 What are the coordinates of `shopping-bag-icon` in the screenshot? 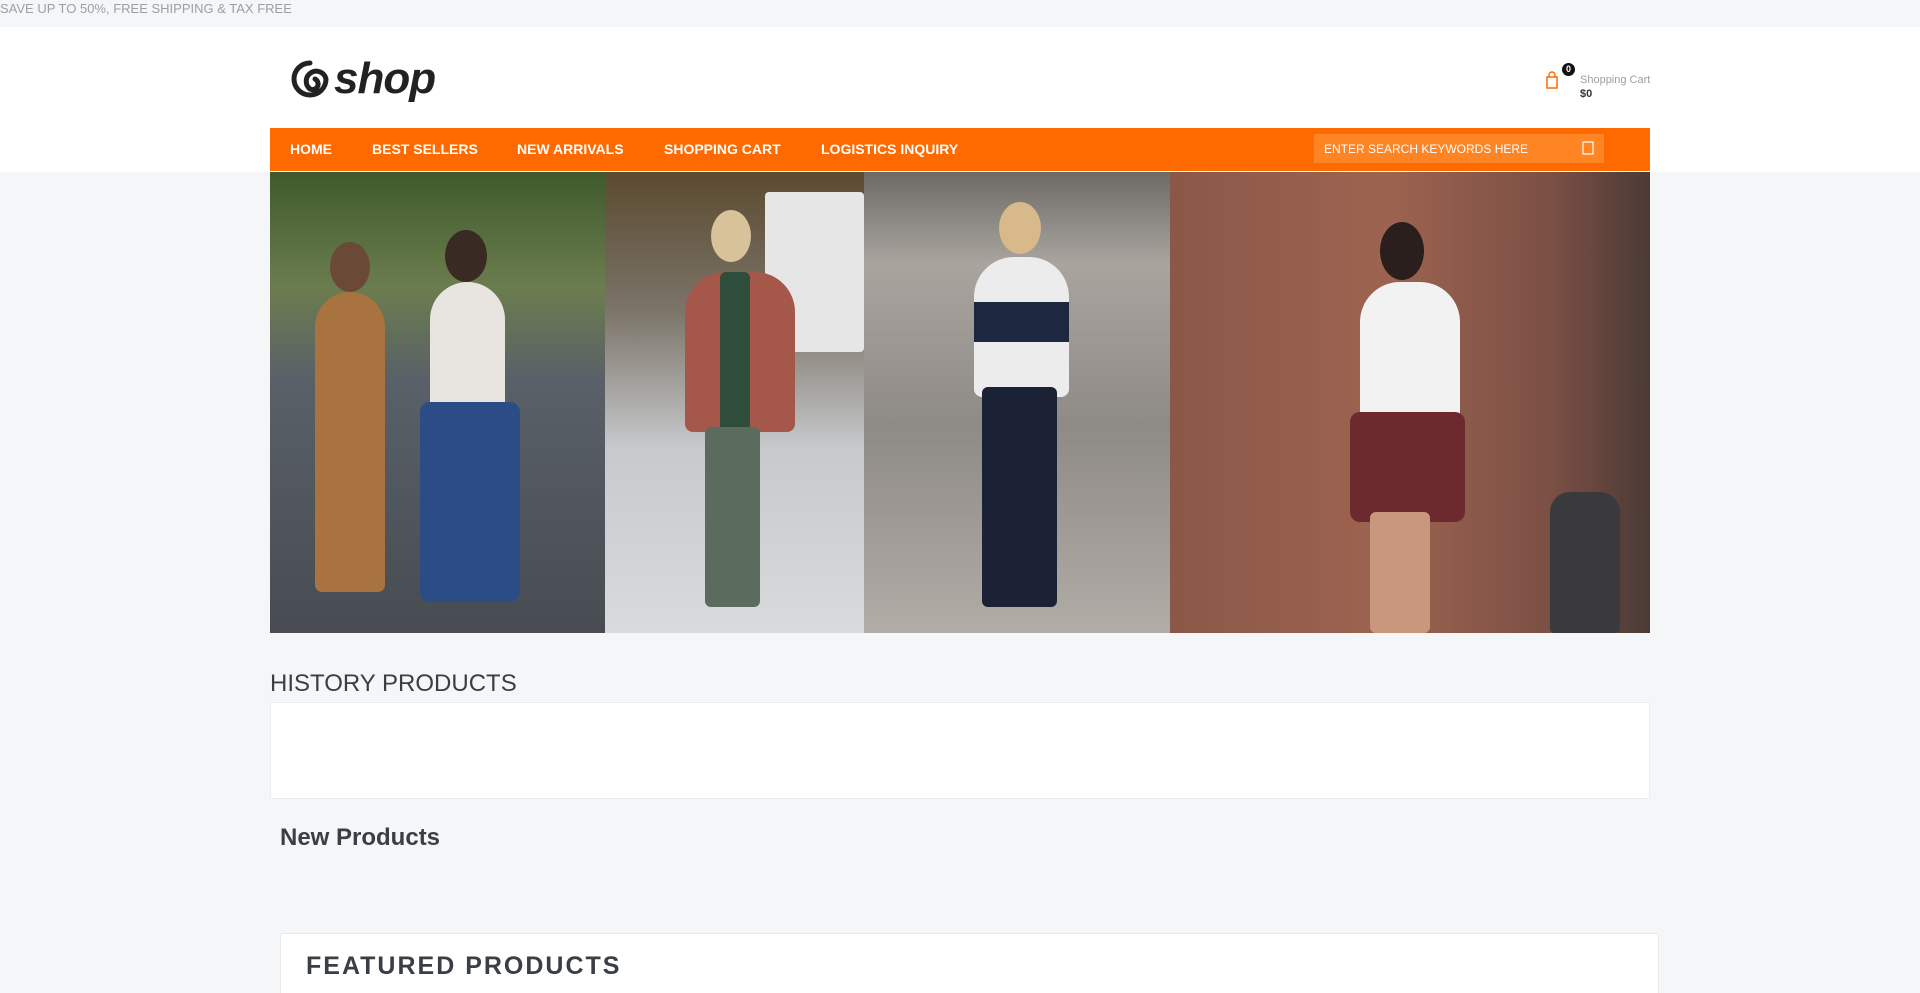 It's located at (1552, 80).